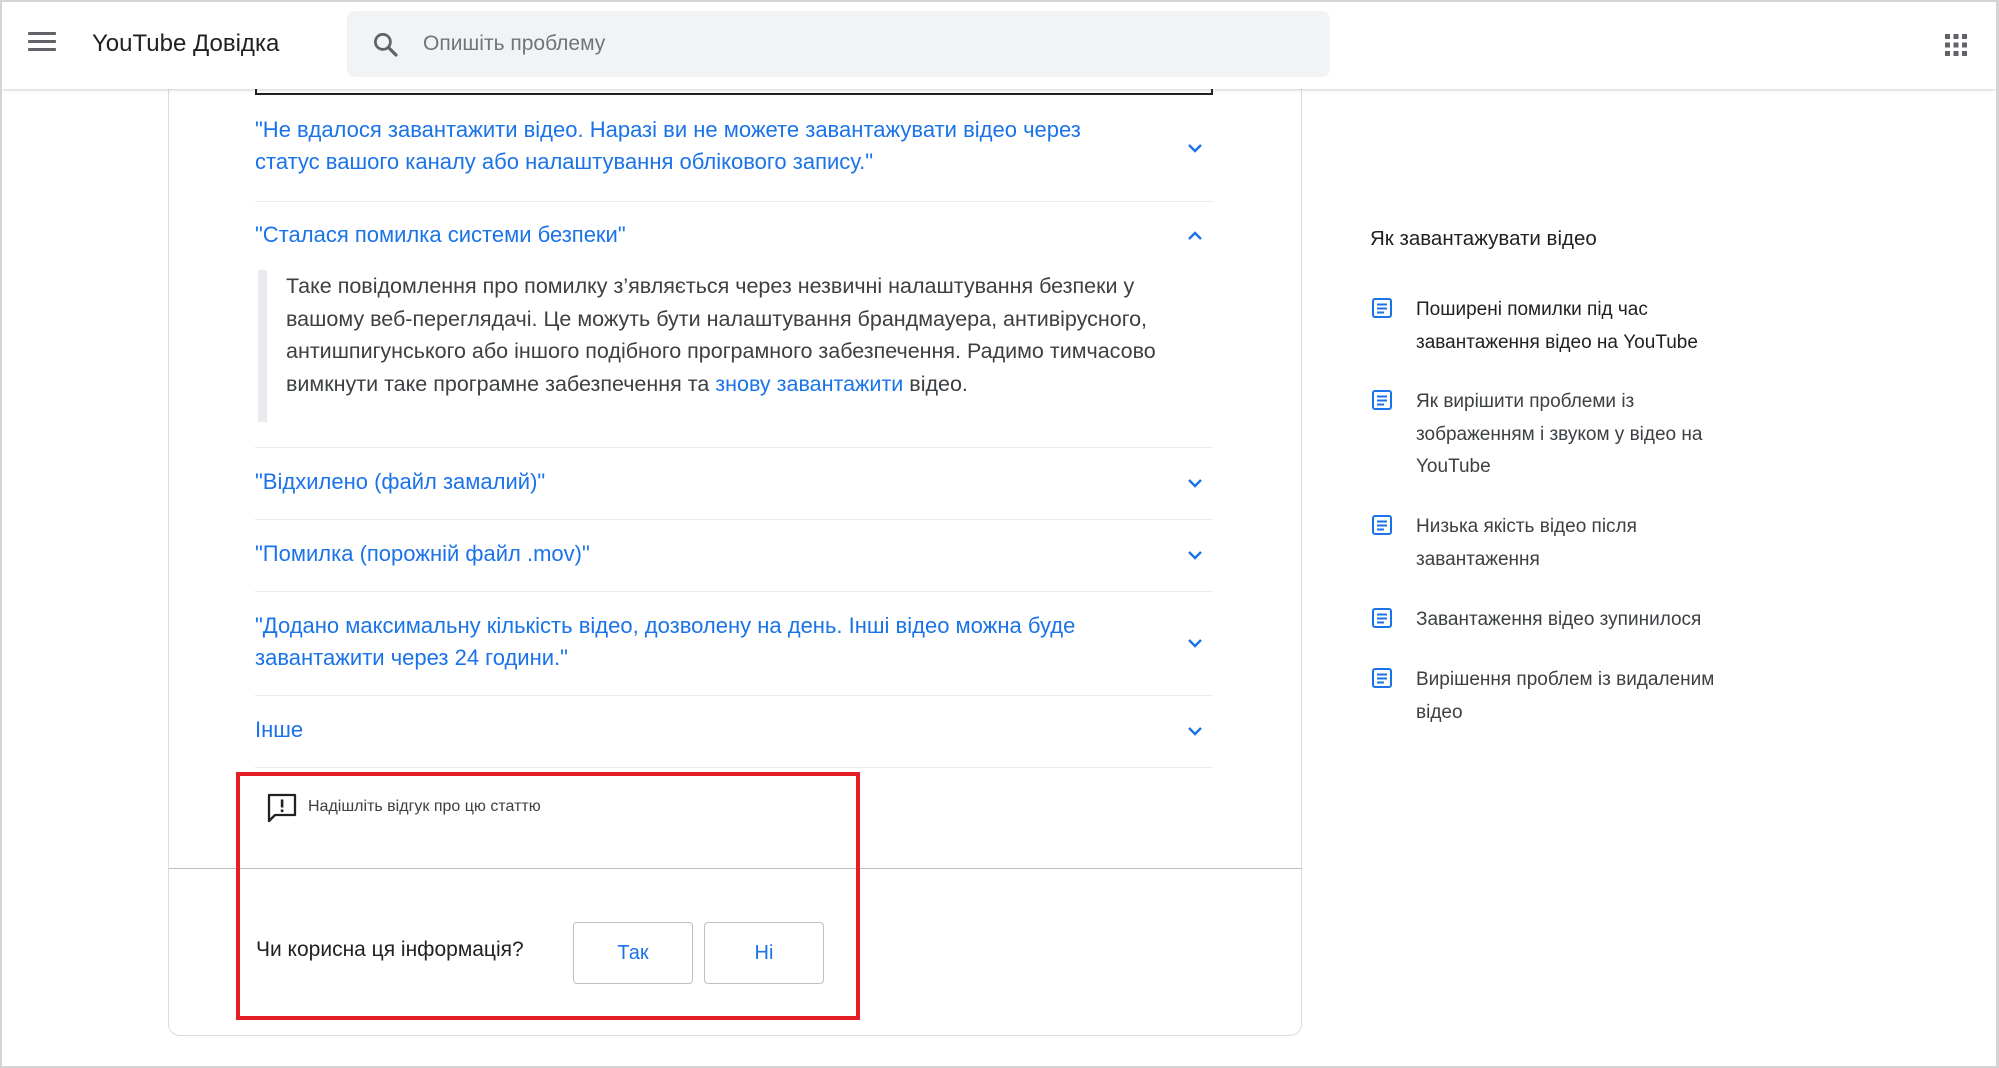  Describe the element at coordinates (809, 384) in the screenshot. I see `reupload-link: знову завантажити` at that location.